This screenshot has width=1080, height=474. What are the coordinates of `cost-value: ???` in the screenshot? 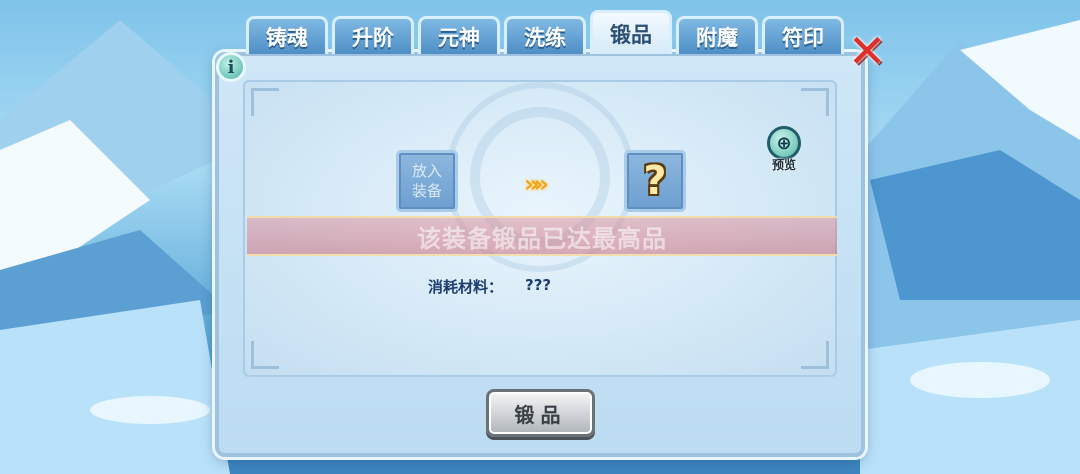 It's located at (538, 285).